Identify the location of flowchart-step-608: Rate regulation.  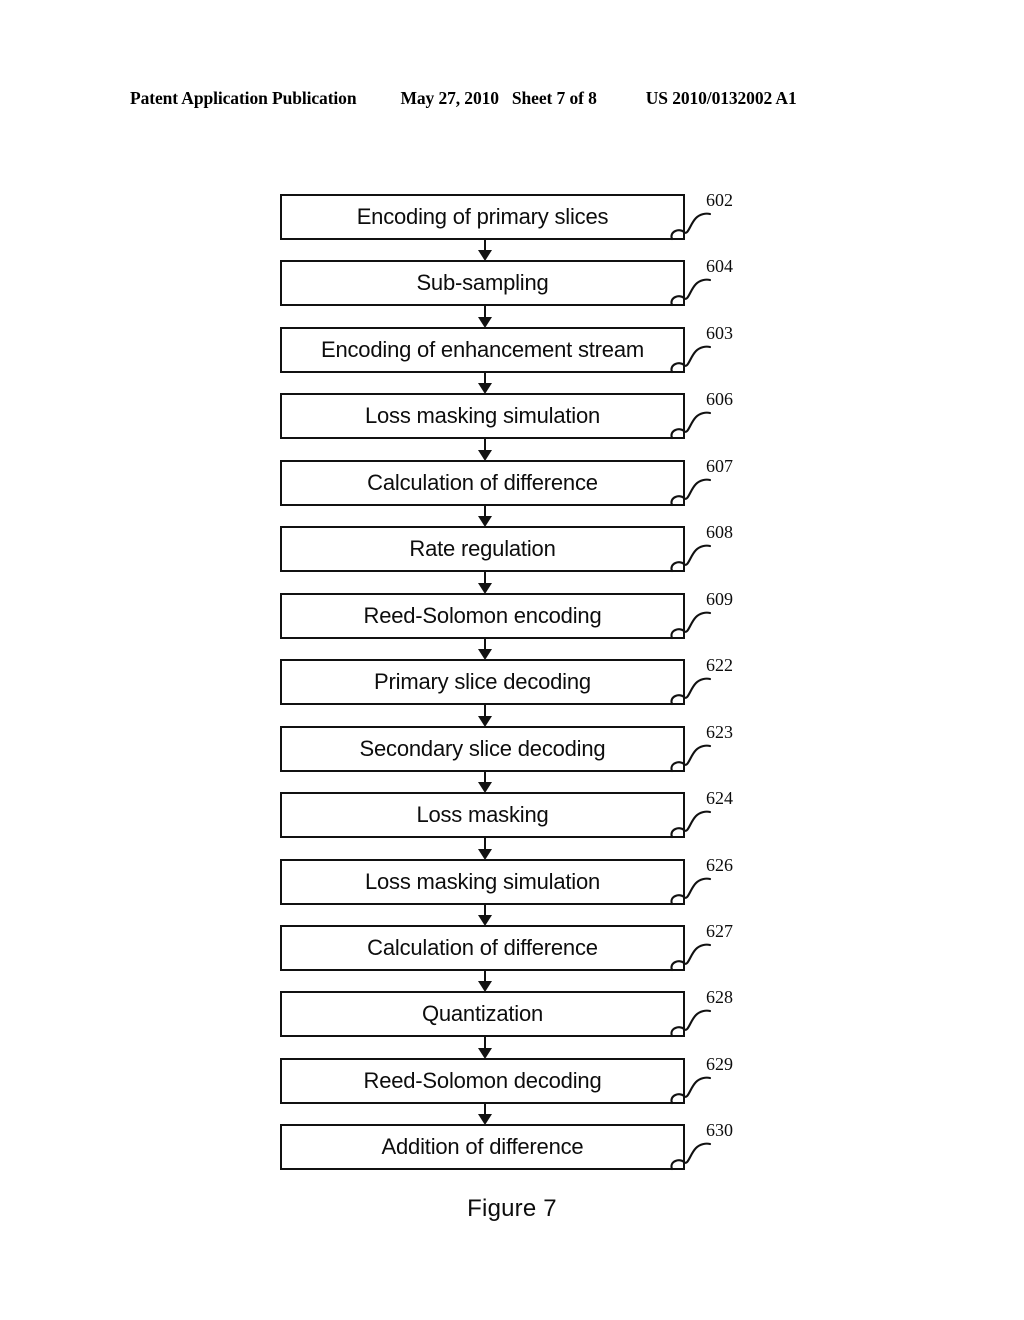
(482, 549).